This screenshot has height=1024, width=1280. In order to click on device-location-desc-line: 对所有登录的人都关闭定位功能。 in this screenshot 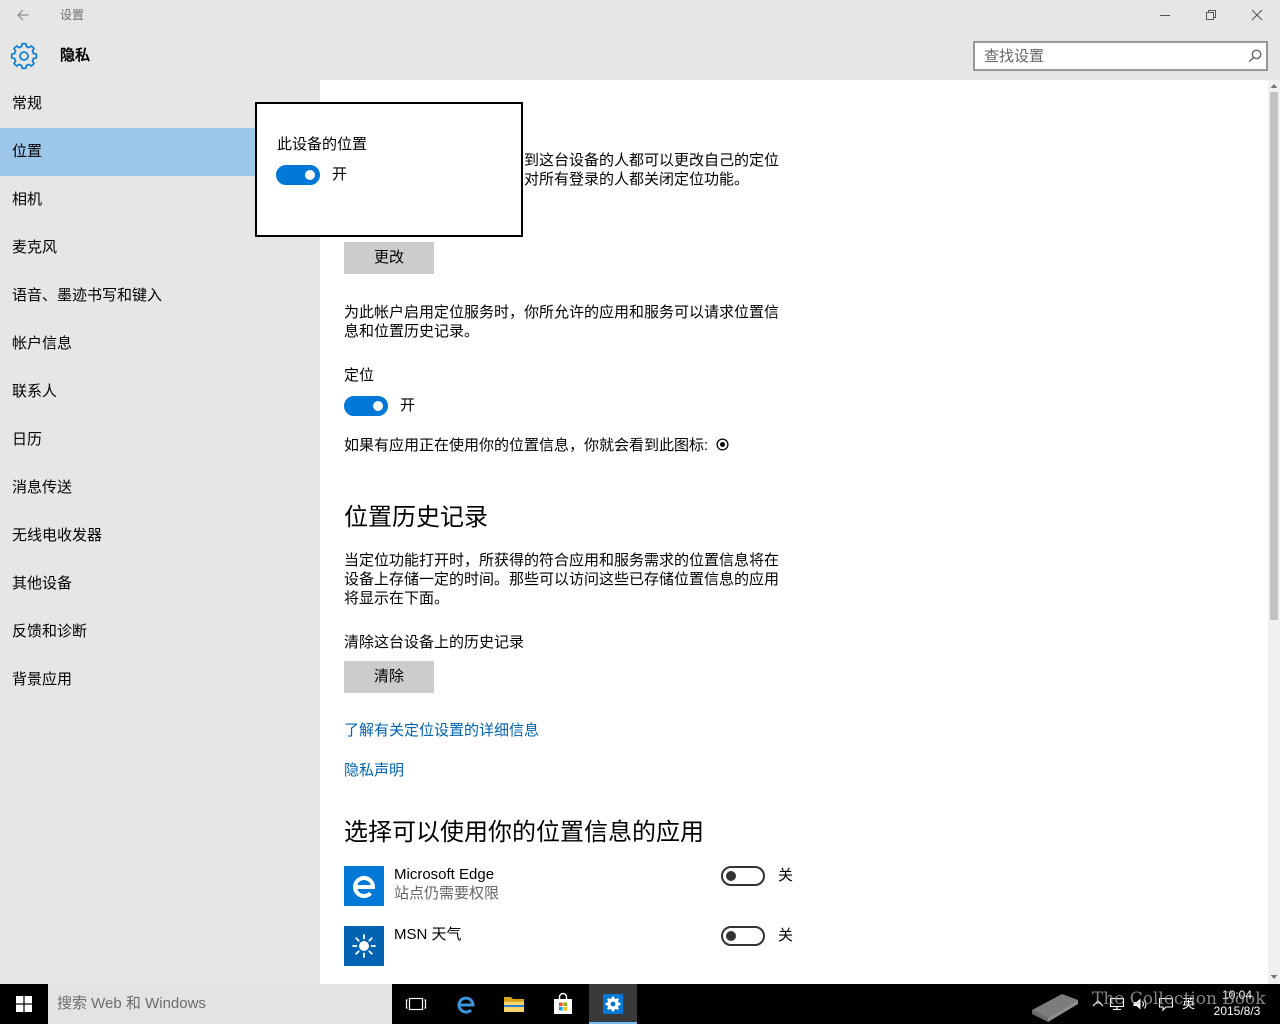, I will do `click(637, 179)`.